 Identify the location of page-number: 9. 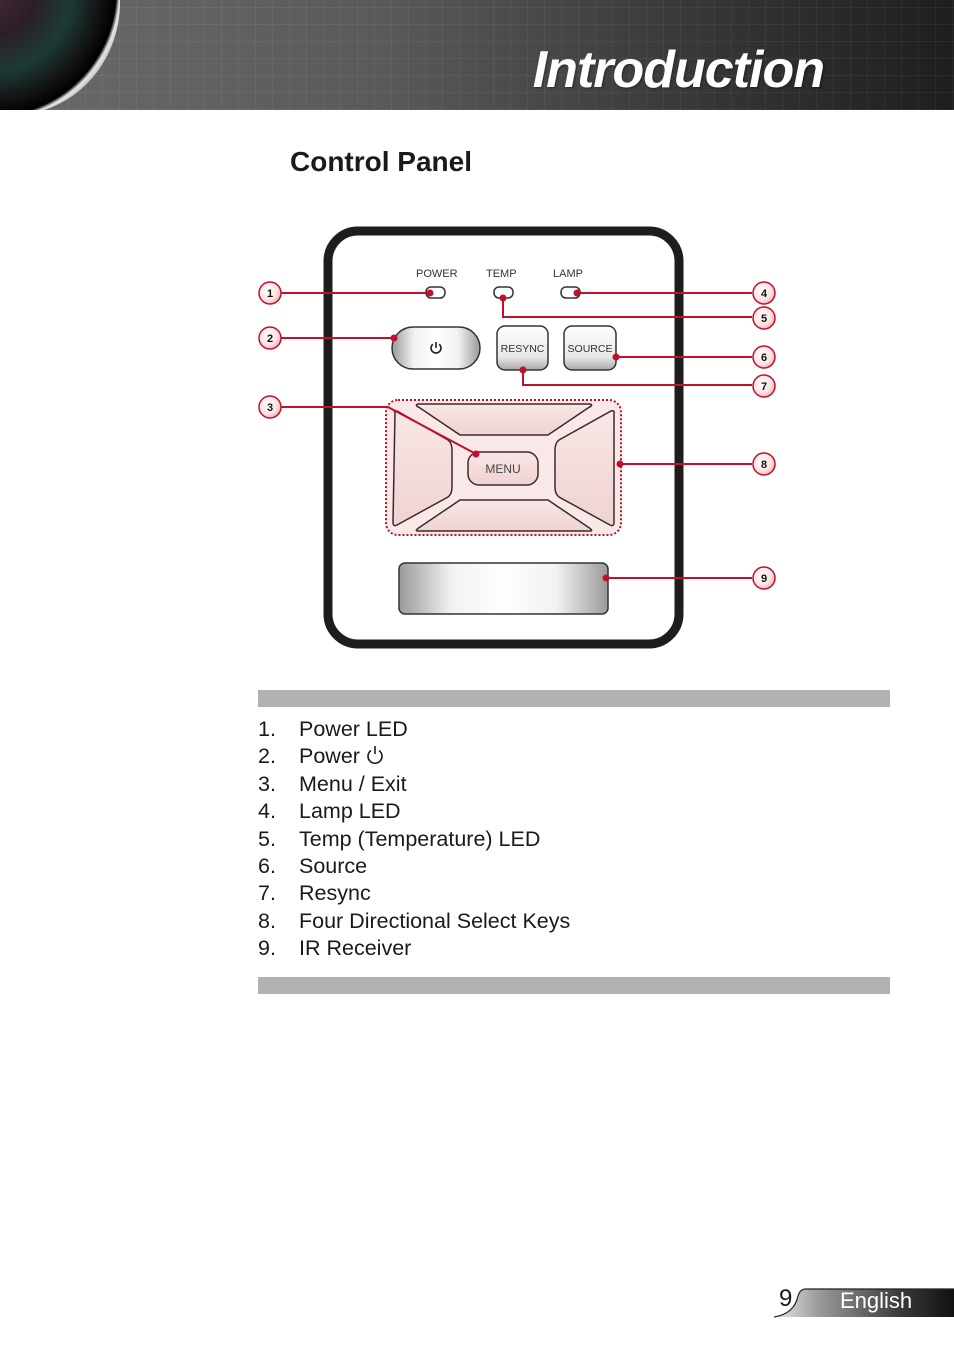
(786, 1298).